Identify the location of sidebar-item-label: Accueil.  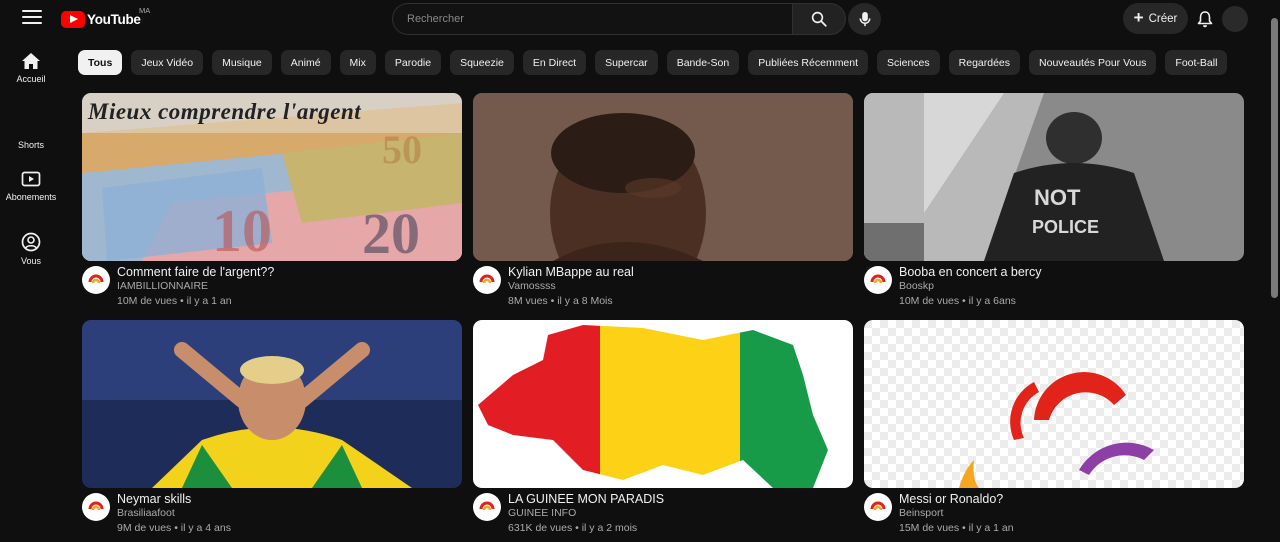
(31, 79).